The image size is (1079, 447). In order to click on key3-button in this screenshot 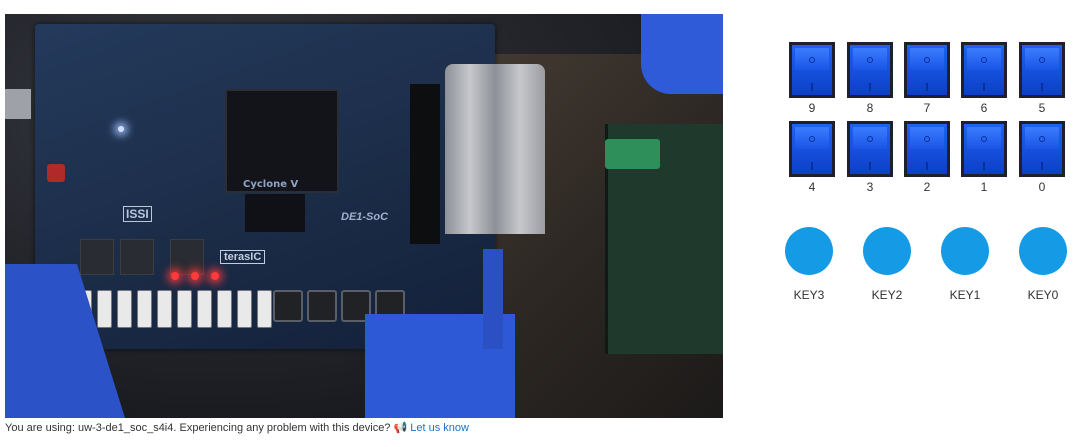, I will do `click(809, 251)`.